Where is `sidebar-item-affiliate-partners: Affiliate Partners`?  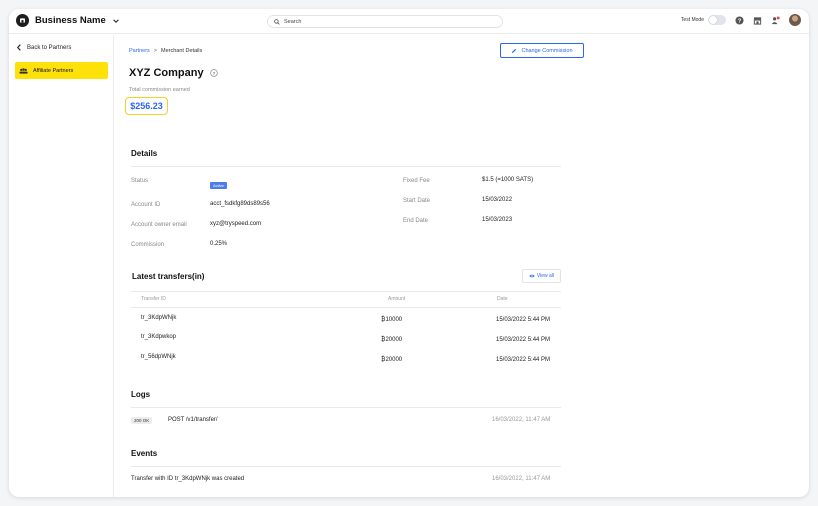 sidebar-item-affiliate-partners: Affiliate Partners is located at coordinates (61, 70).